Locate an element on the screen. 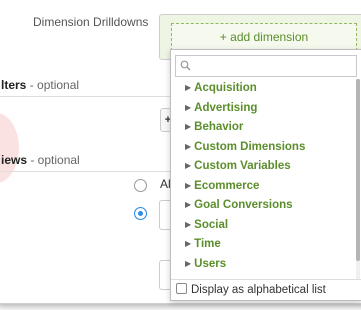 The width and height of the screenshot is (361, 310). category-acquisition: ▶ Acquisition is located at coordinates (263, 89).